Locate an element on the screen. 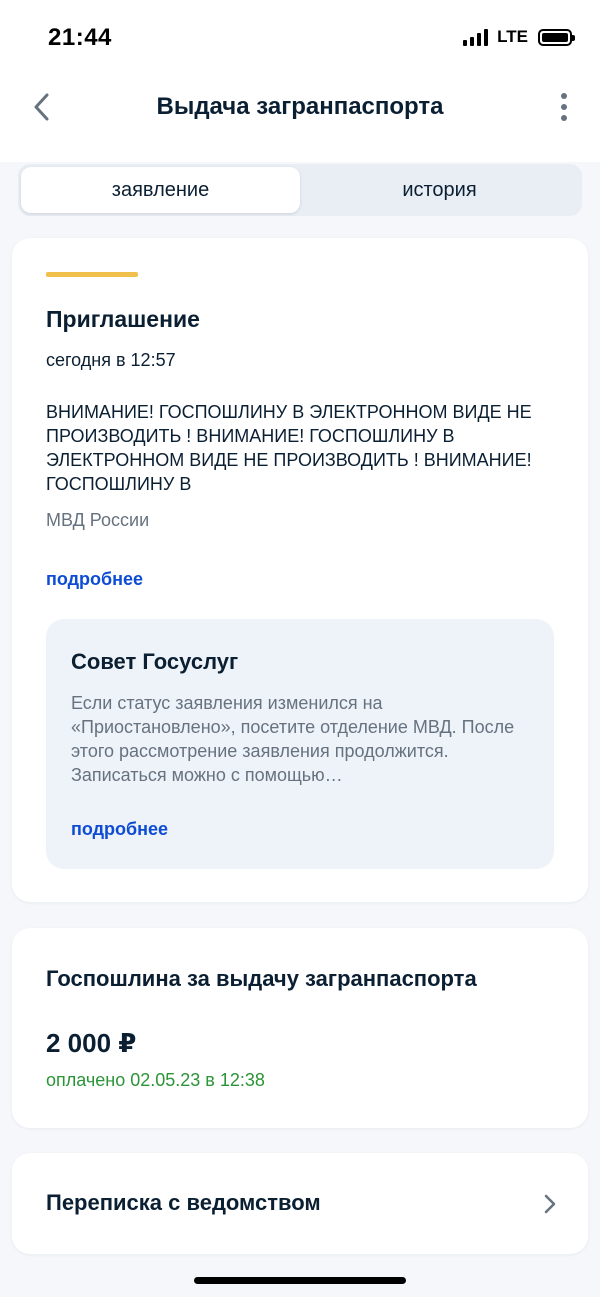 This screenshot has height=1297, width=600. status-bar: 21:44 LTE is located at coordinates (300, 39).